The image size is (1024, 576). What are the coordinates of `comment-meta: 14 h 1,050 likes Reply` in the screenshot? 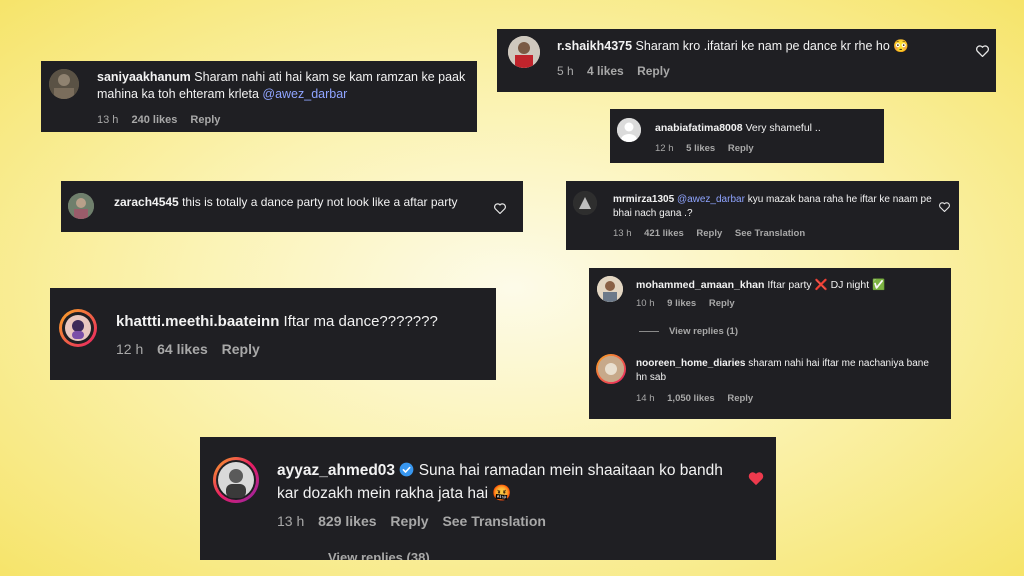 It's located at (699, 398).